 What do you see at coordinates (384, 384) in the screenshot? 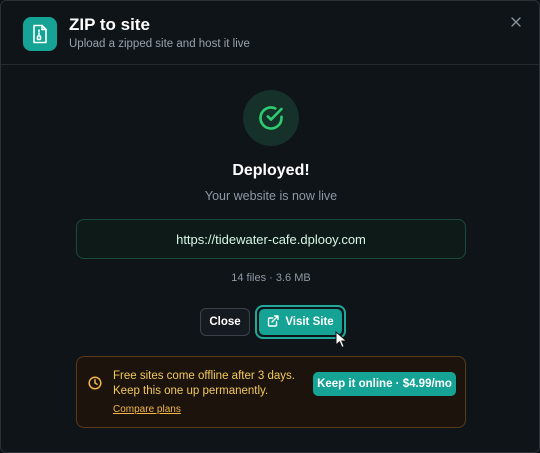
I see `keep-online-button: Keep it online · $4.99/mo` at bounding box center [384, 384].